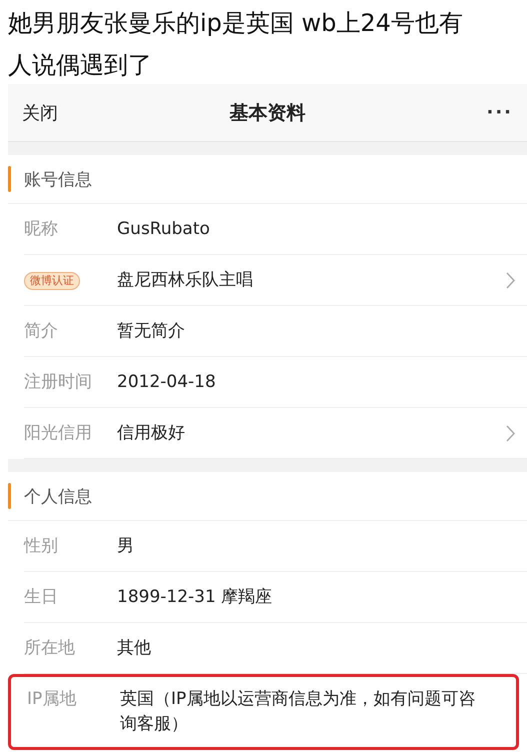  What do you see at coordinates (58, 497) in the screenshot?
I see `section-title: 个人信息` at bounding box center [58, 497].